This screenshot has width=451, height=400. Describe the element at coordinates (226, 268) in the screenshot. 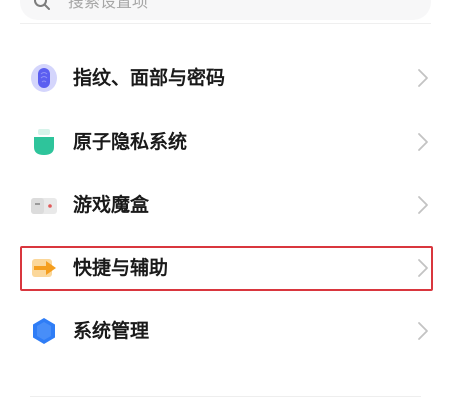

I see `highlight-box` at that location.